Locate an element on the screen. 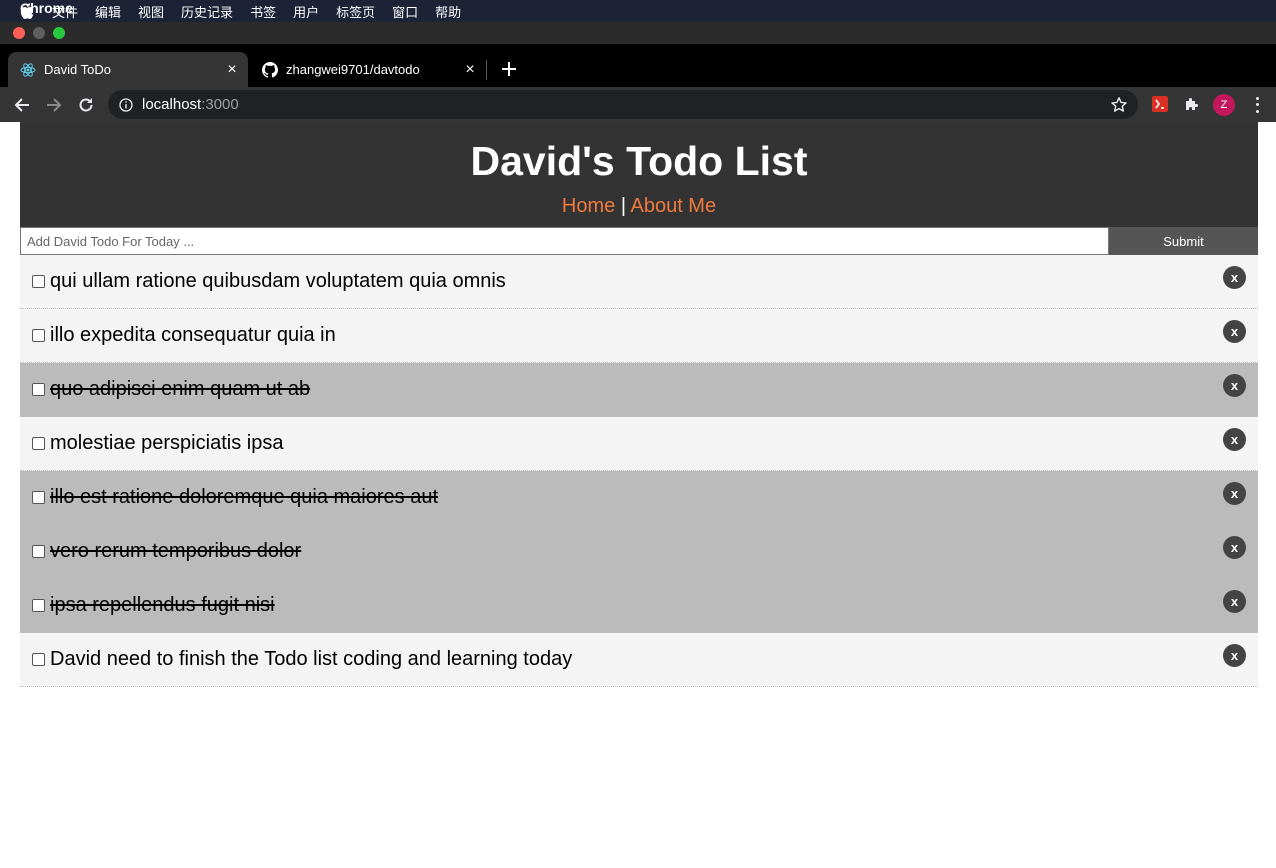  submit-button: Submit is located at coordinates (1183, 241).